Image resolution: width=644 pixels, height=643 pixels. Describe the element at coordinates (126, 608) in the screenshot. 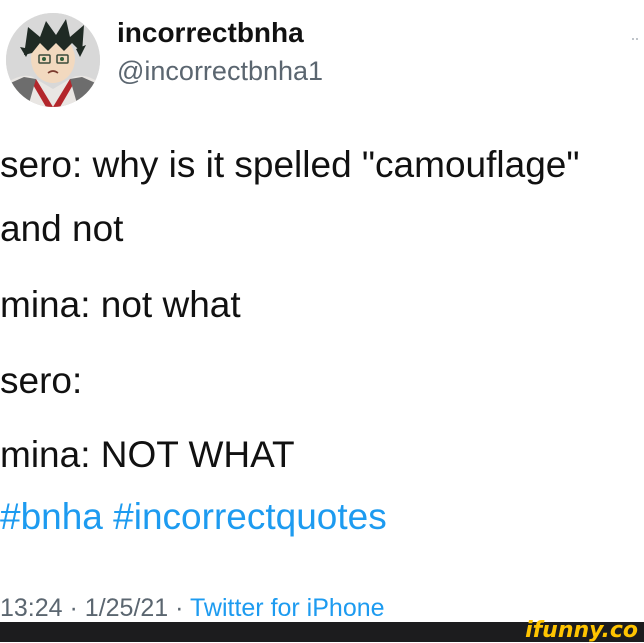

I see `tweet-date: 1/25/21` at that location.